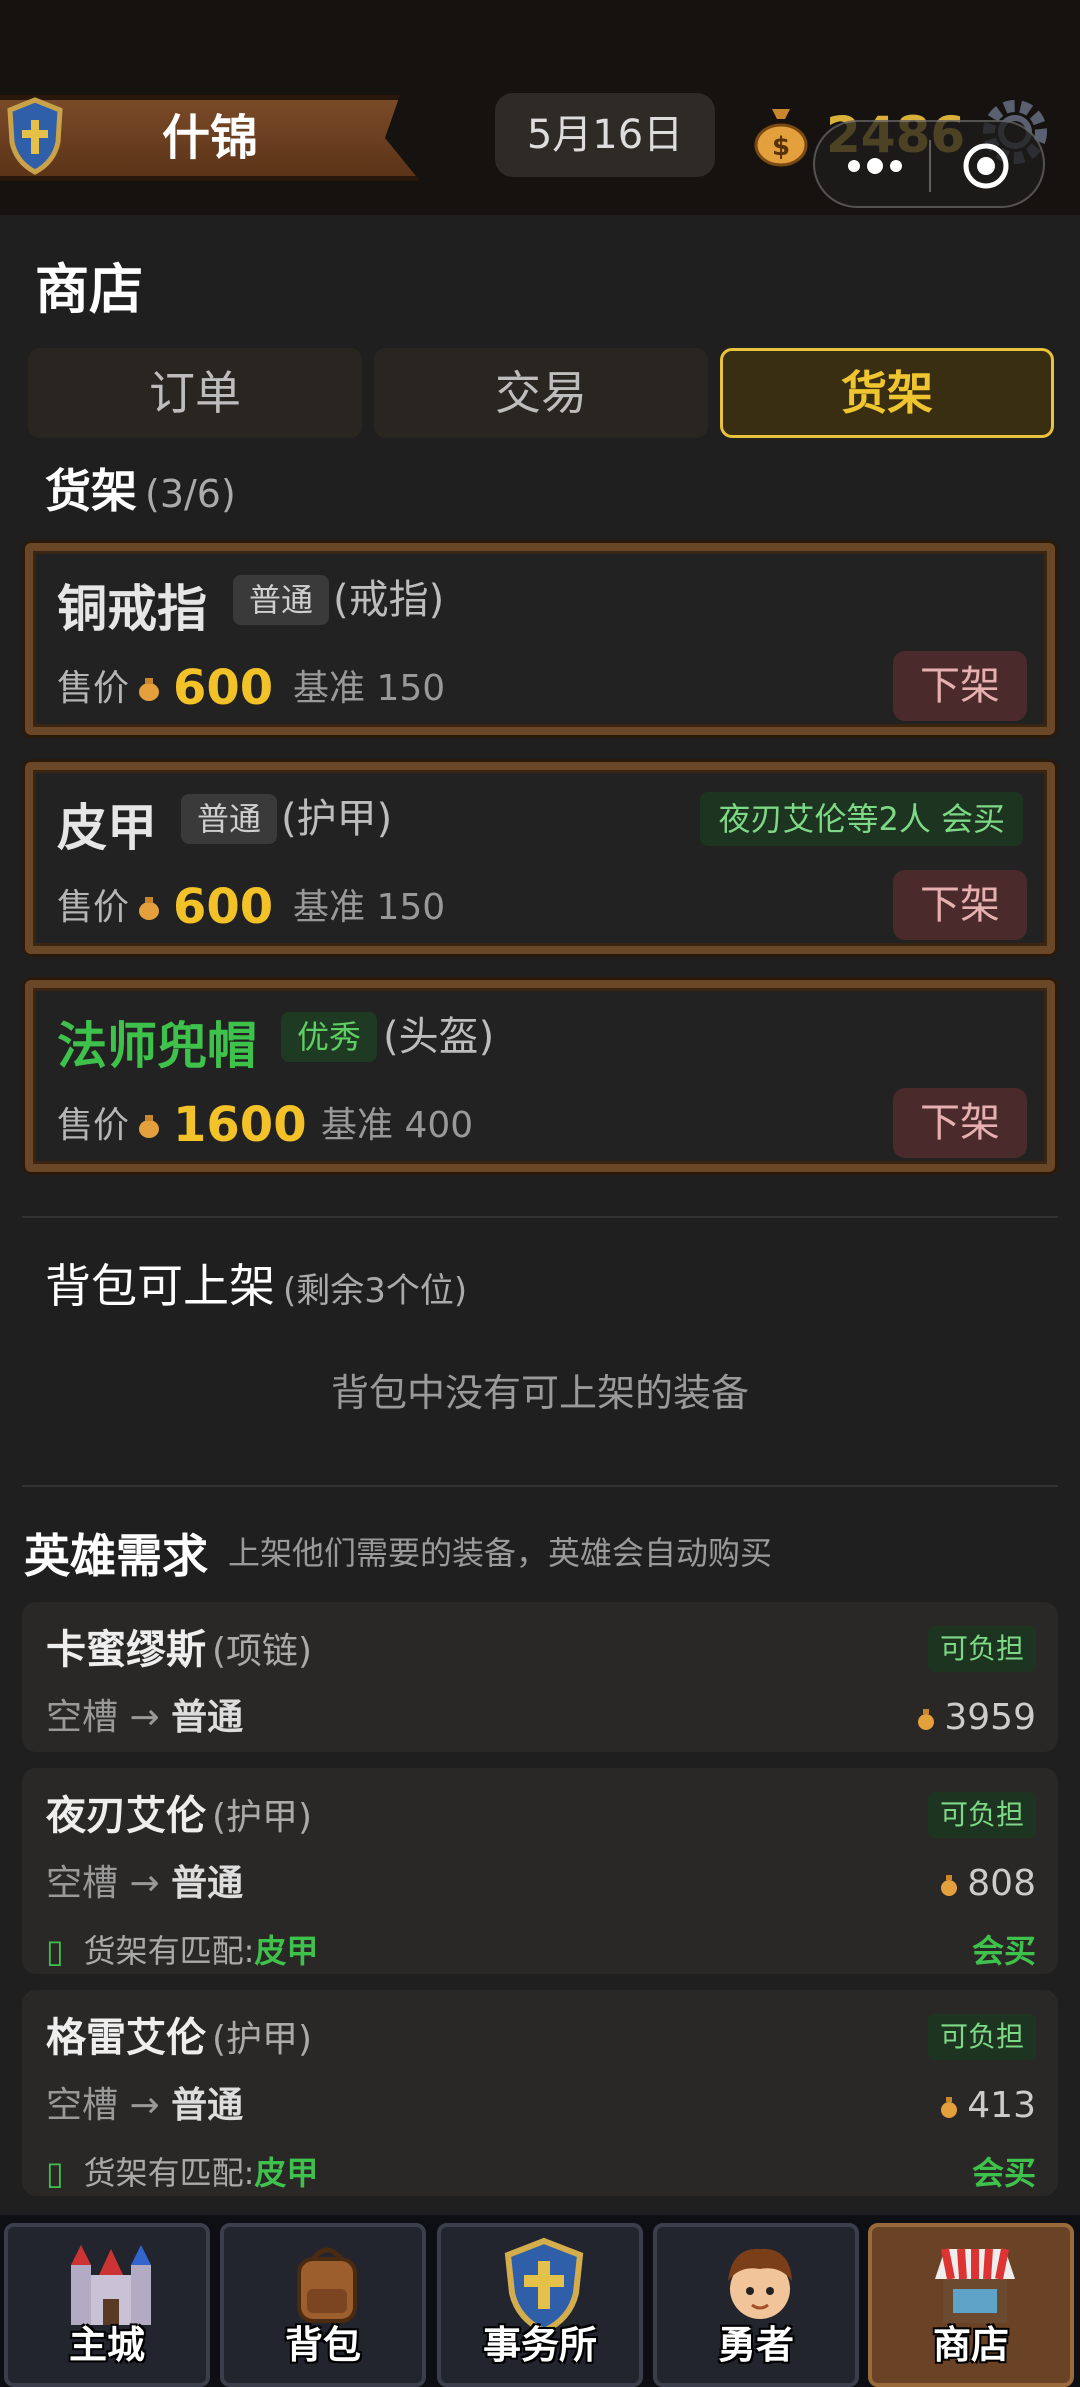 The height and width of the screenshot is (2387, 1080). Describe the element at coordinates (160, 1286) in the screenshot. I see `backpack-title-text: 背包可上架` at that location.